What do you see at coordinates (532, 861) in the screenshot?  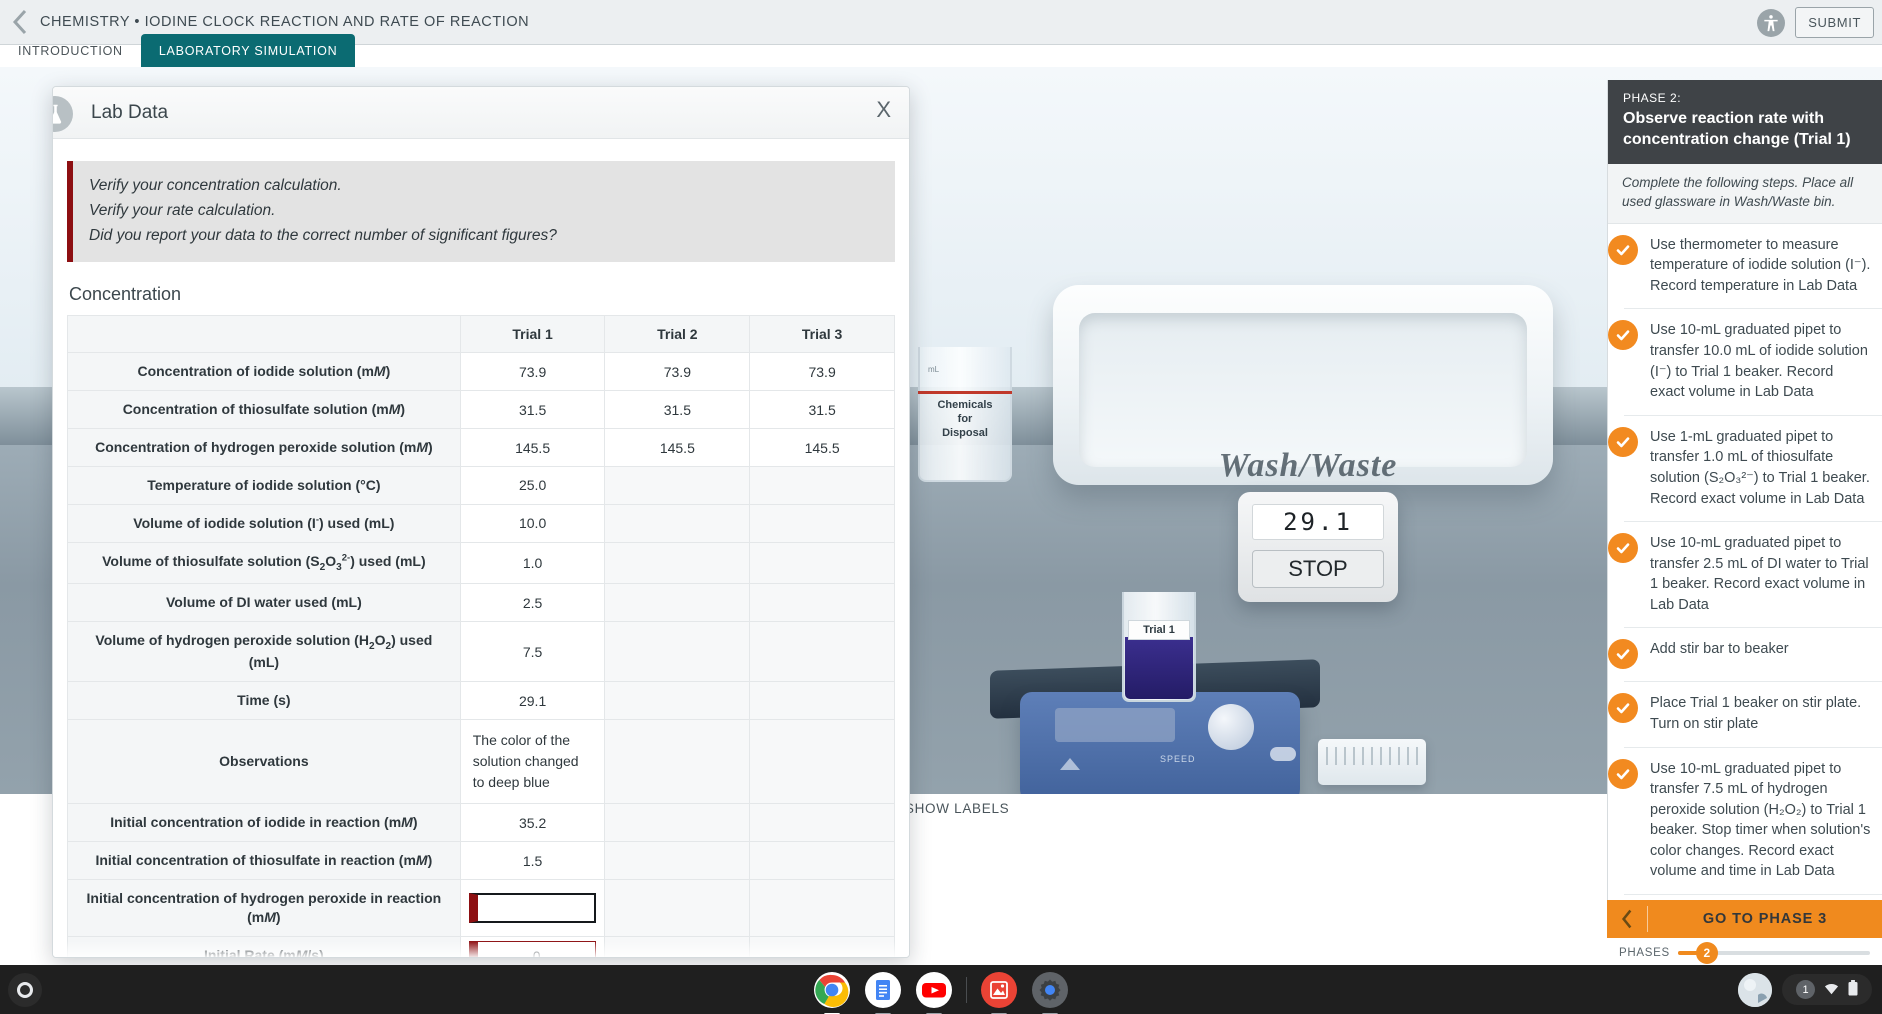 I see `data-cell: 1.5` at bounding box center [532, 861].